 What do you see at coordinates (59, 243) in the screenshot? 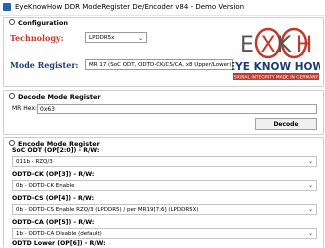
I see `odtd-lower-label: ODTD Lower (OP[6]) - R/W:` at bounding box center [59, 243].